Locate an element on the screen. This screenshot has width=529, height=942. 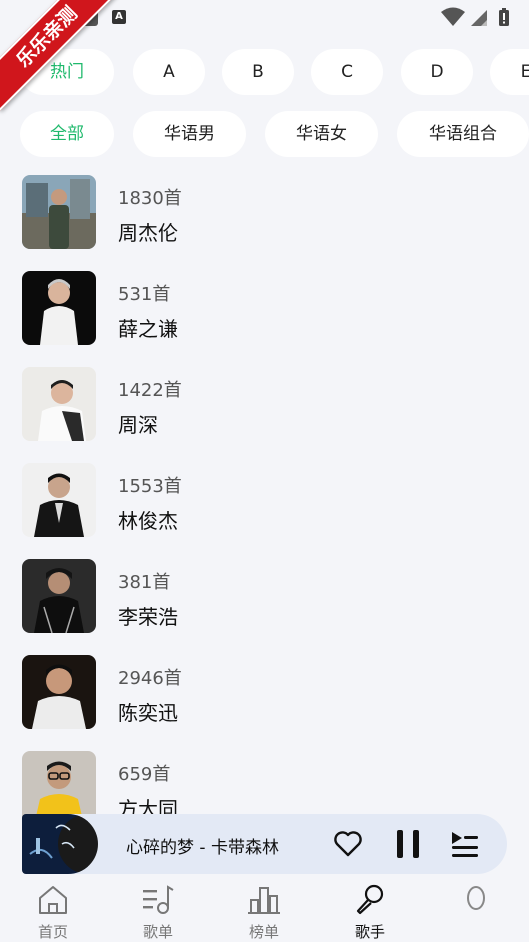
artist-name: 周杰伦 is located at coordinates (148, 233).